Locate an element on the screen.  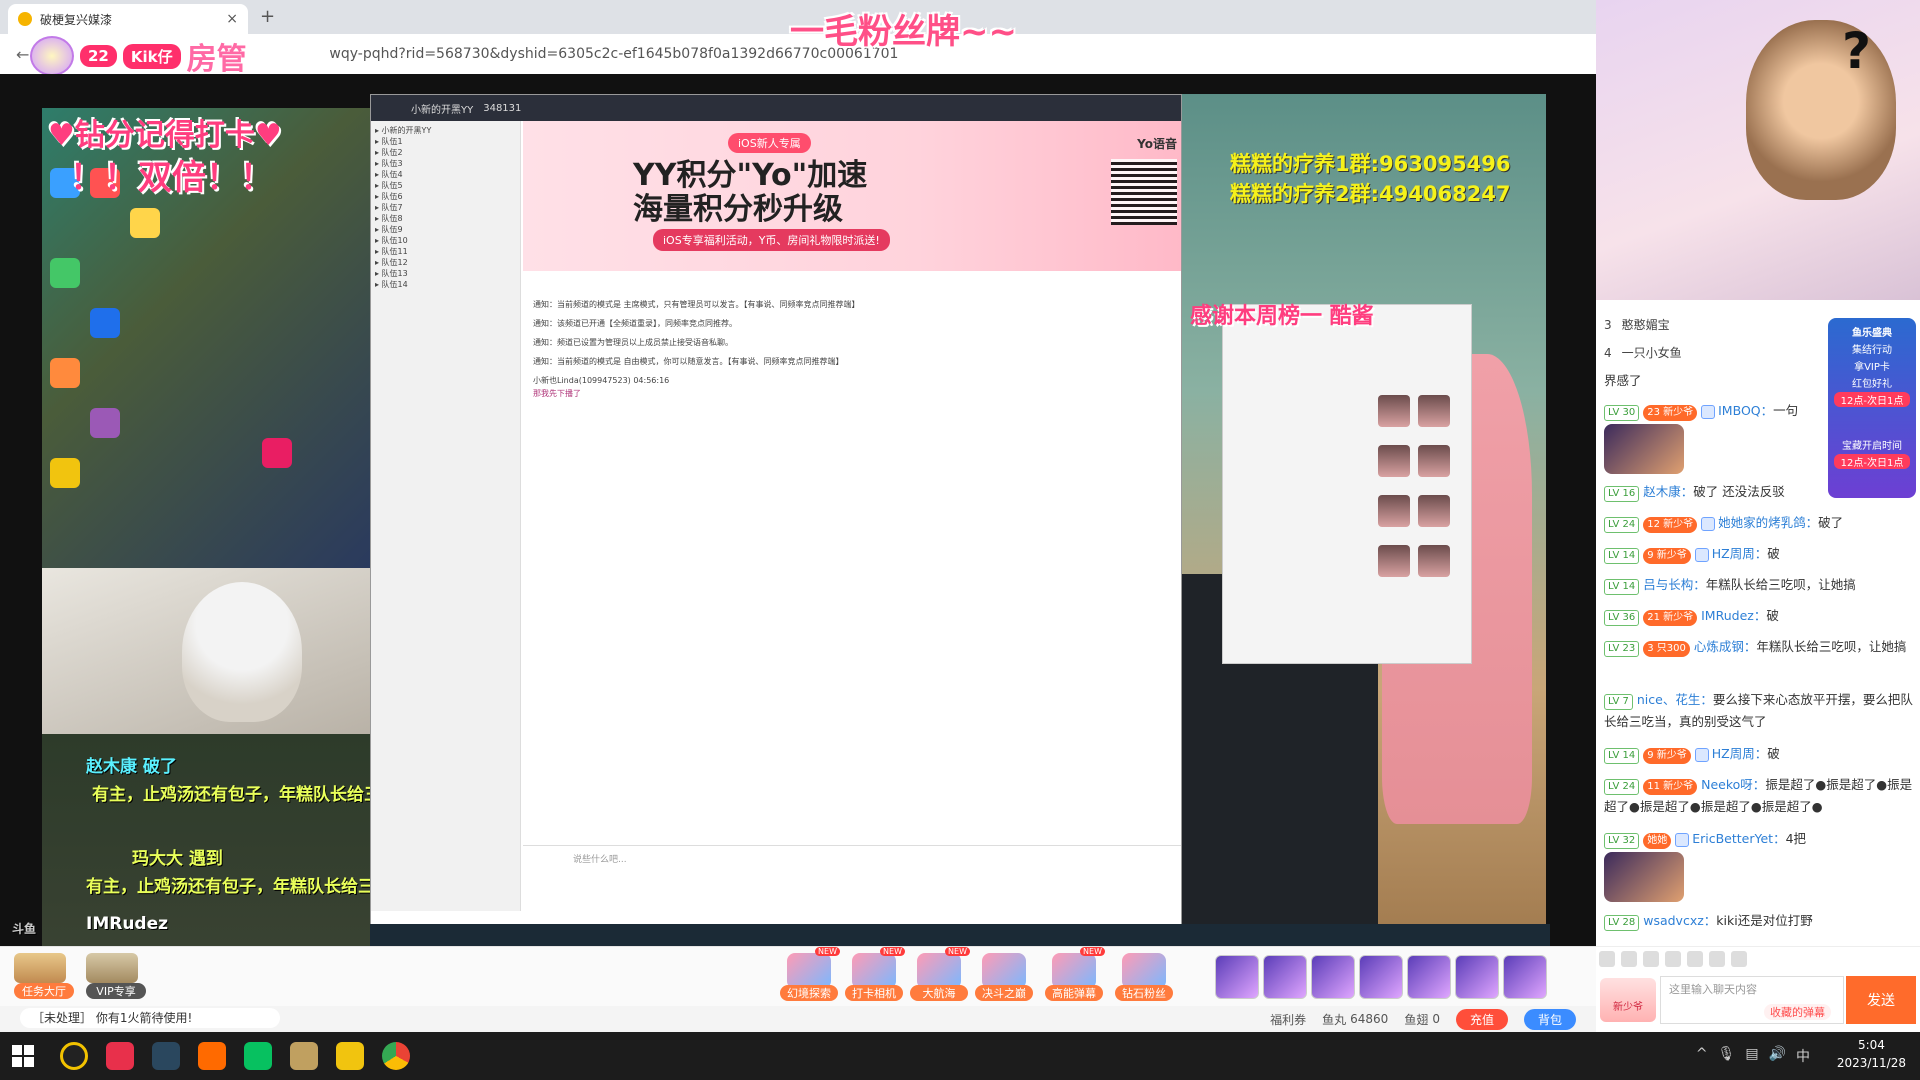
chat-message: LV 14 9 新少爷 HZ周周：破 is located at coordinates (1759, 754).